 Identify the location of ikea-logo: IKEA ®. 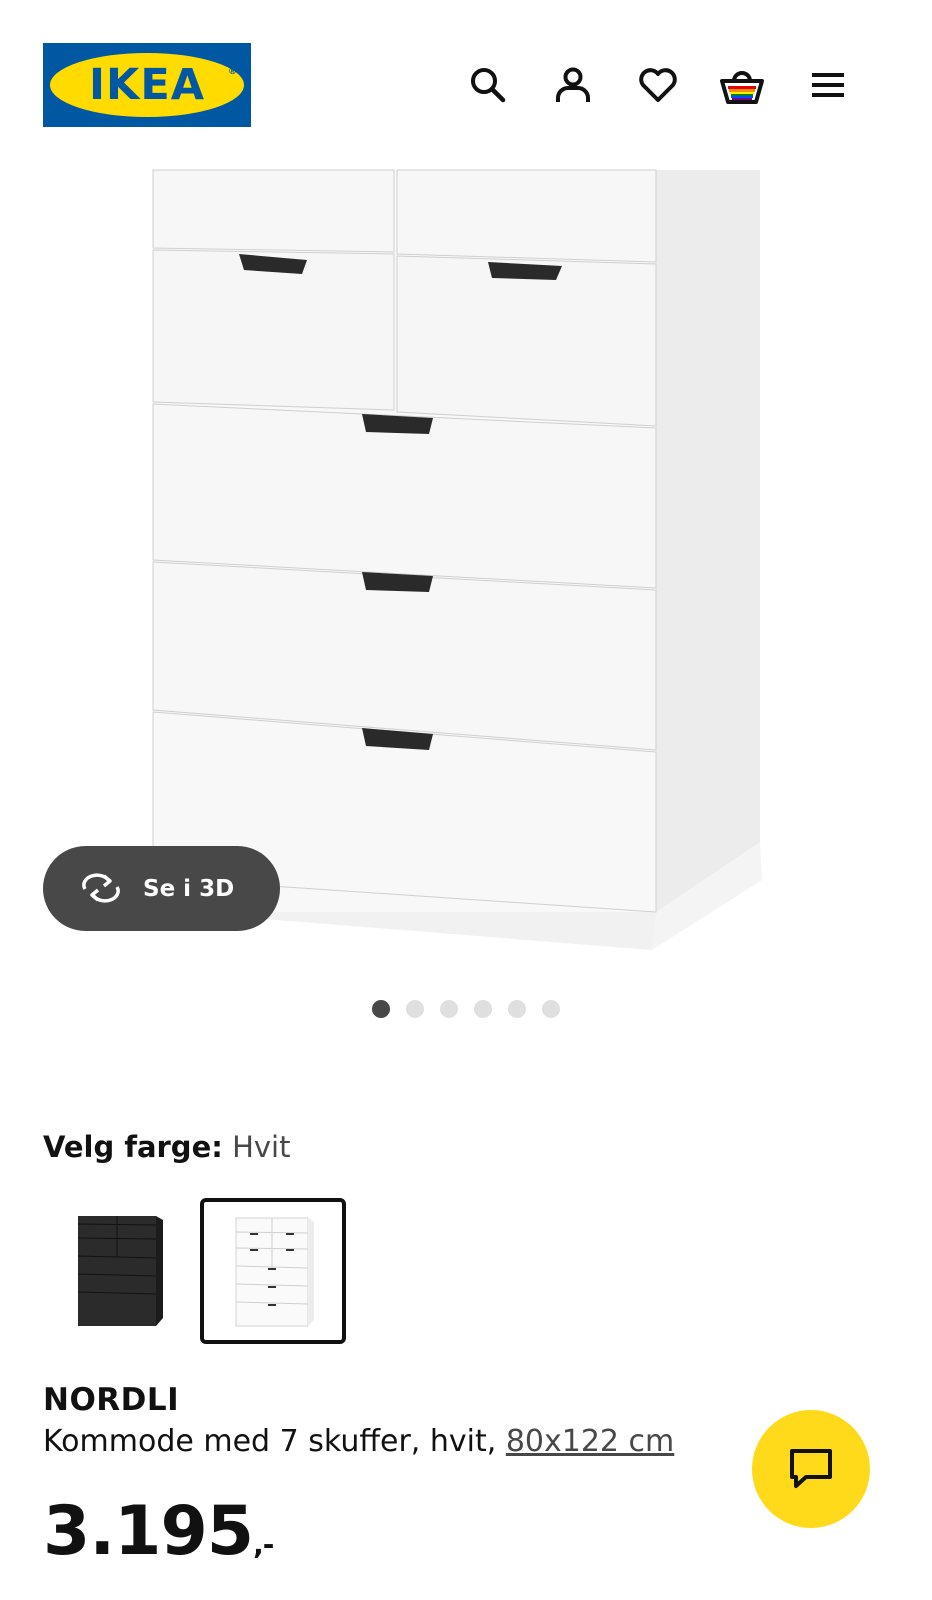
(147, 85).